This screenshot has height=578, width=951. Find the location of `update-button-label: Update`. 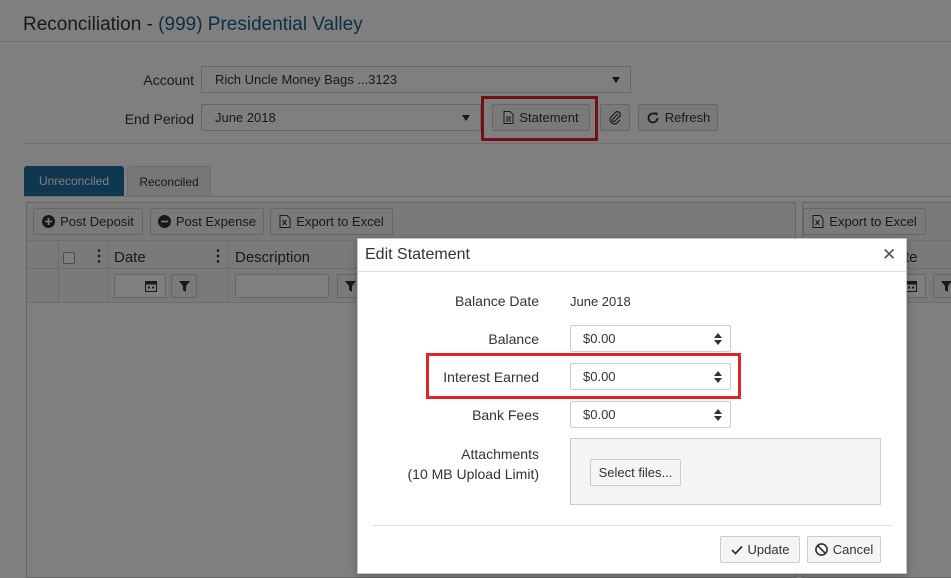

update-button-label: Update is located at coordinates (768, 549).